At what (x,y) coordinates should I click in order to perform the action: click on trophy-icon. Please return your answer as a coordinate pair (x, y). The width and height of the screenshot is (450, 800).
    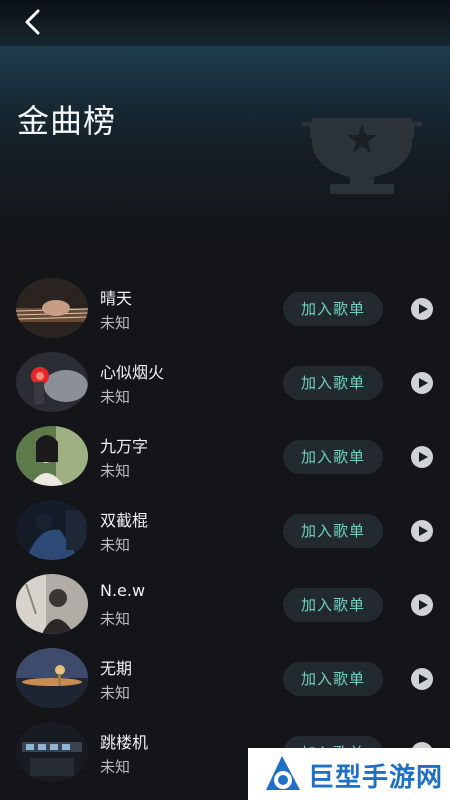
    Looking at the image, I should click on (362, 156).